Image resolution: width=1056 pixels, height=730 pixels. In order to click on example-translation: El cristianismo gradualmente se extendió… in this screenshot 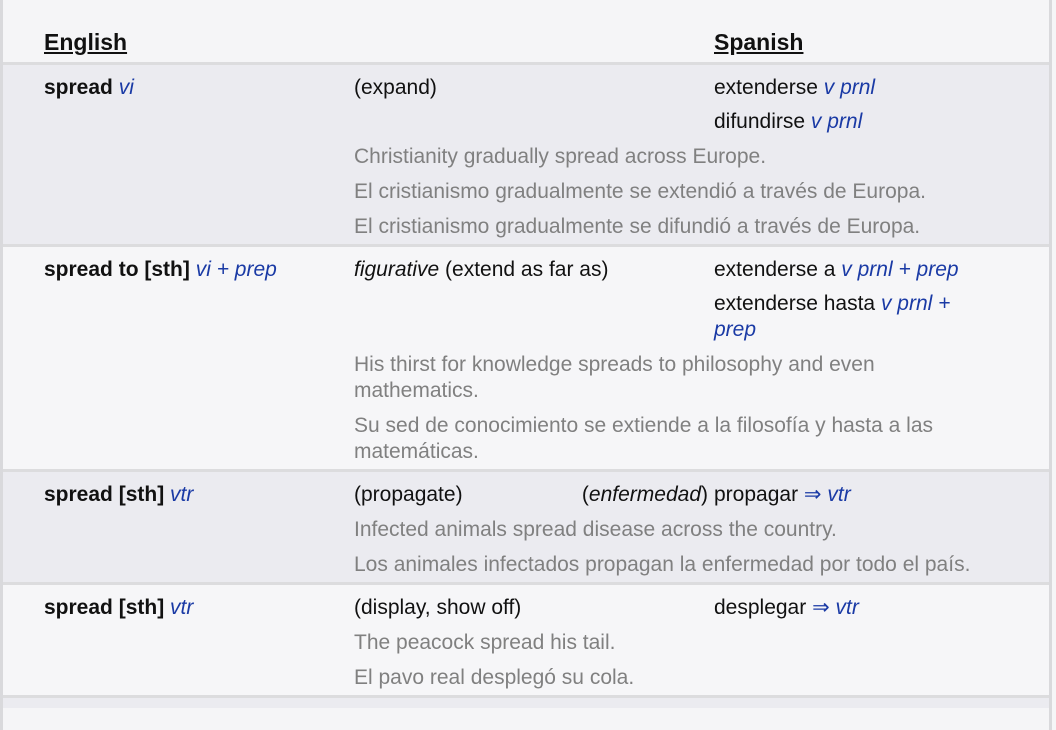, I will do `click(701, 187)`.